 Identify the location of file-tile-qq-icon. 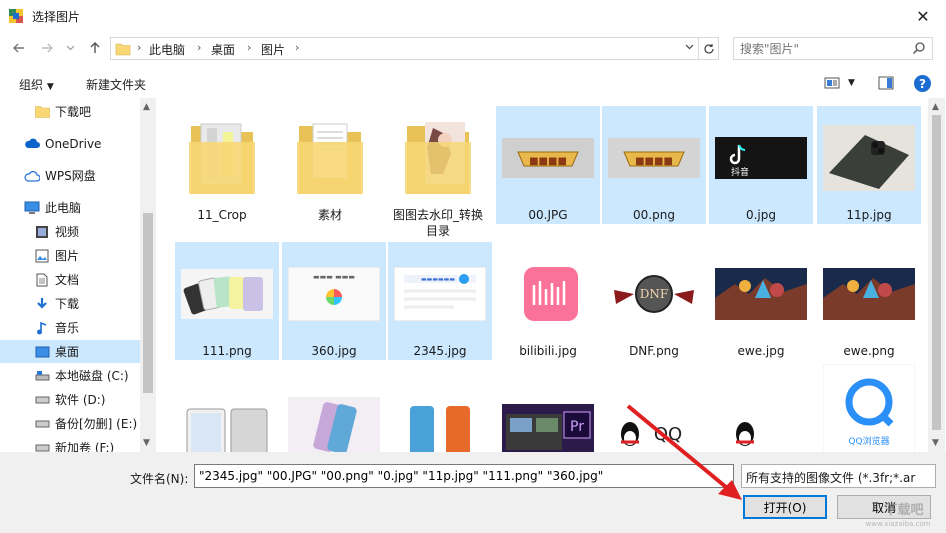
(761, 416).